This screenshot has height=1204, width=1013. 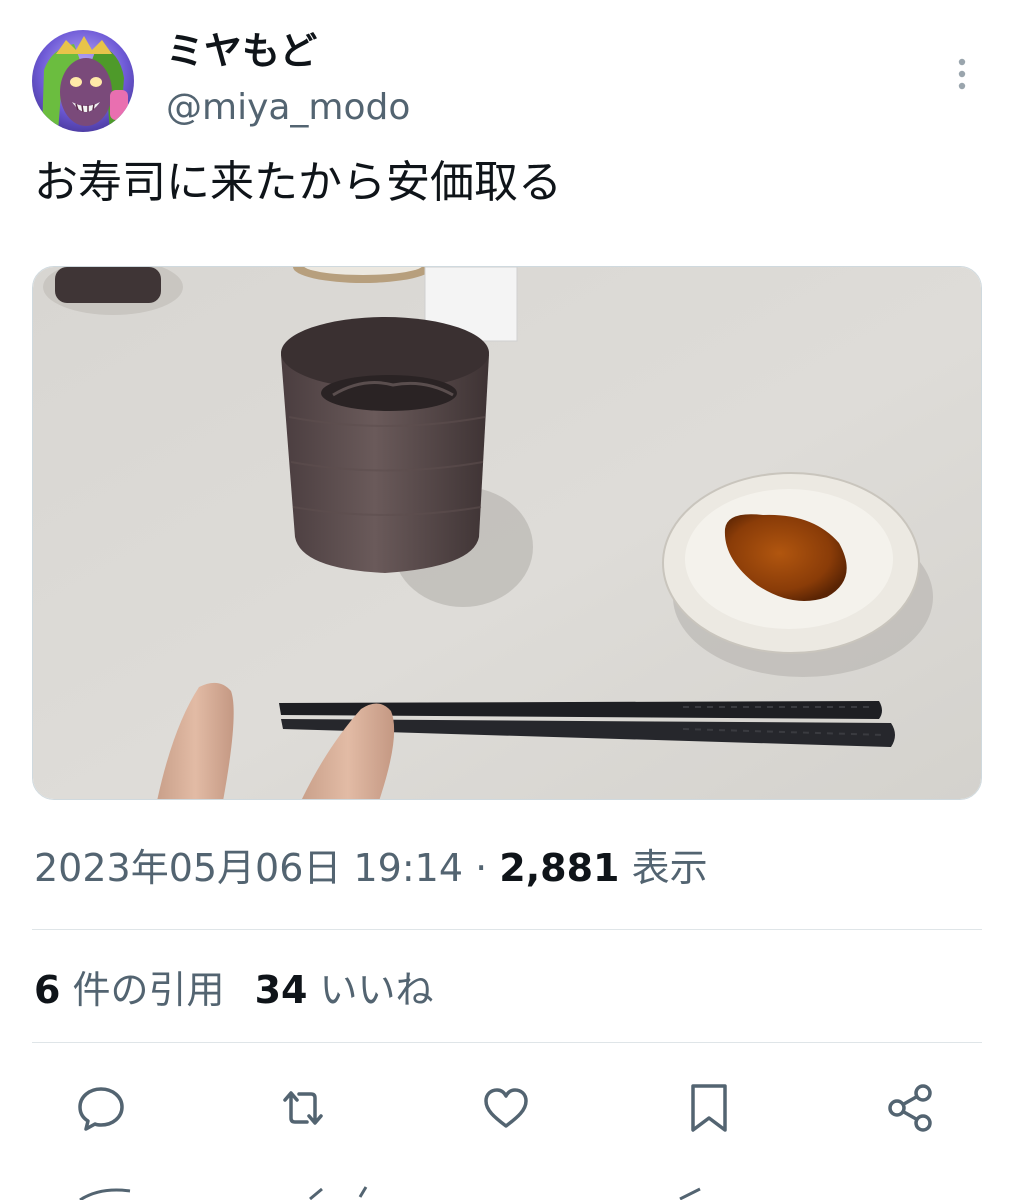 I want to click on avatar-illustration-icon, so click(x=83, y=81).